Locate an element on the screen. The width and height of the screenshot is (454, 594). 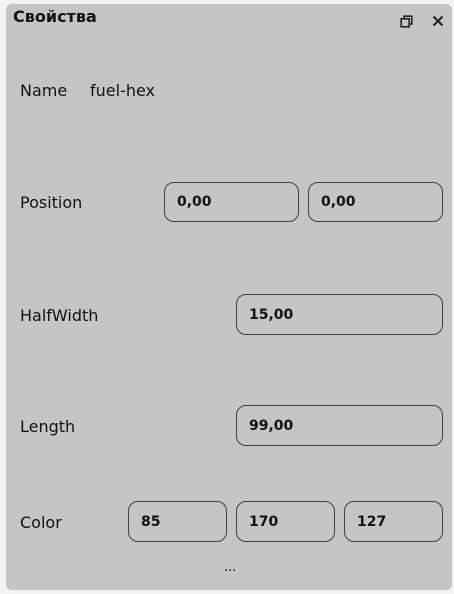
halfwidth-label: HalfWidth is located at coordinates (59, 315).